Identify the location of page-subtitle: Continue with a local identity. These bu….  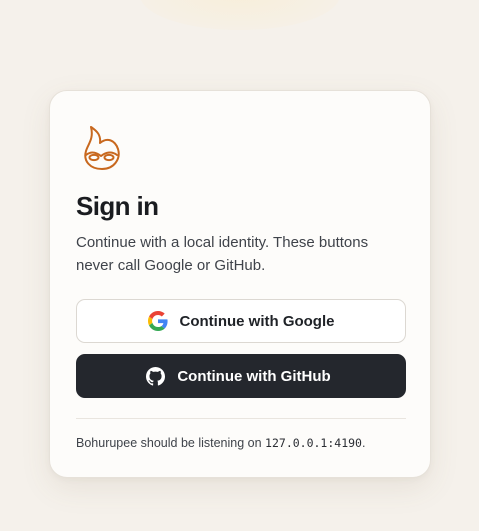
(222, 254).